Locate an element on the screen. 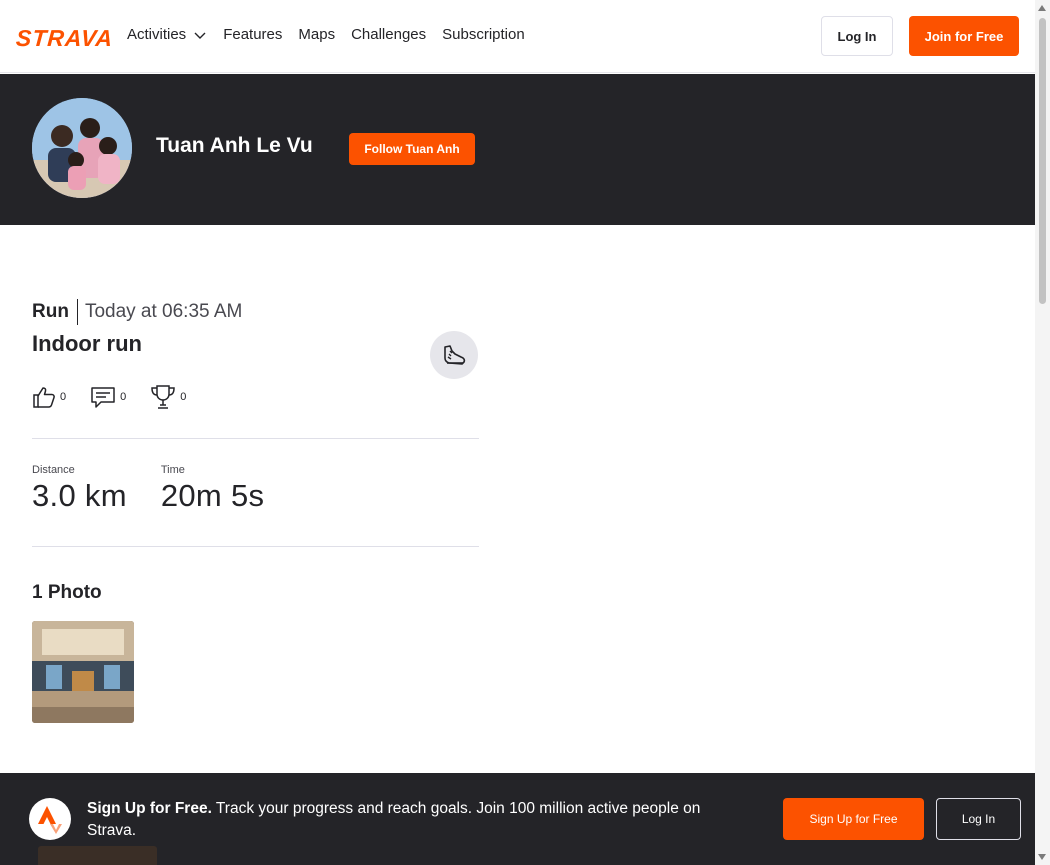  stat-label: Distance is located at coordinates (53, 470).